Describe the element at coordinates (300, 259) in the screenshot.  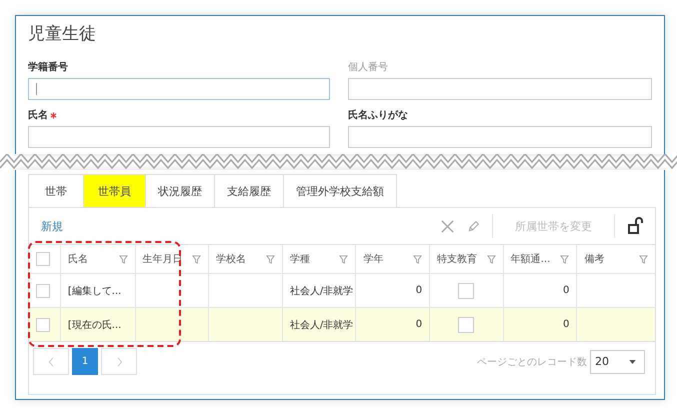
I see `column-header: 学種` at that location.